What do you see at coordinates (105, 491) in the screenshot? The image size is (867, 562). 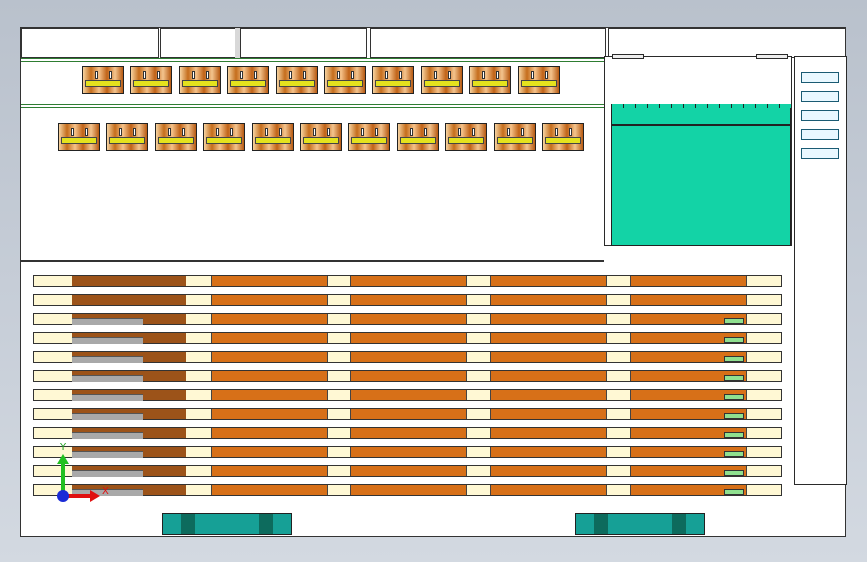 I see `x-axis-label: X` at bounding box center [105, 491].